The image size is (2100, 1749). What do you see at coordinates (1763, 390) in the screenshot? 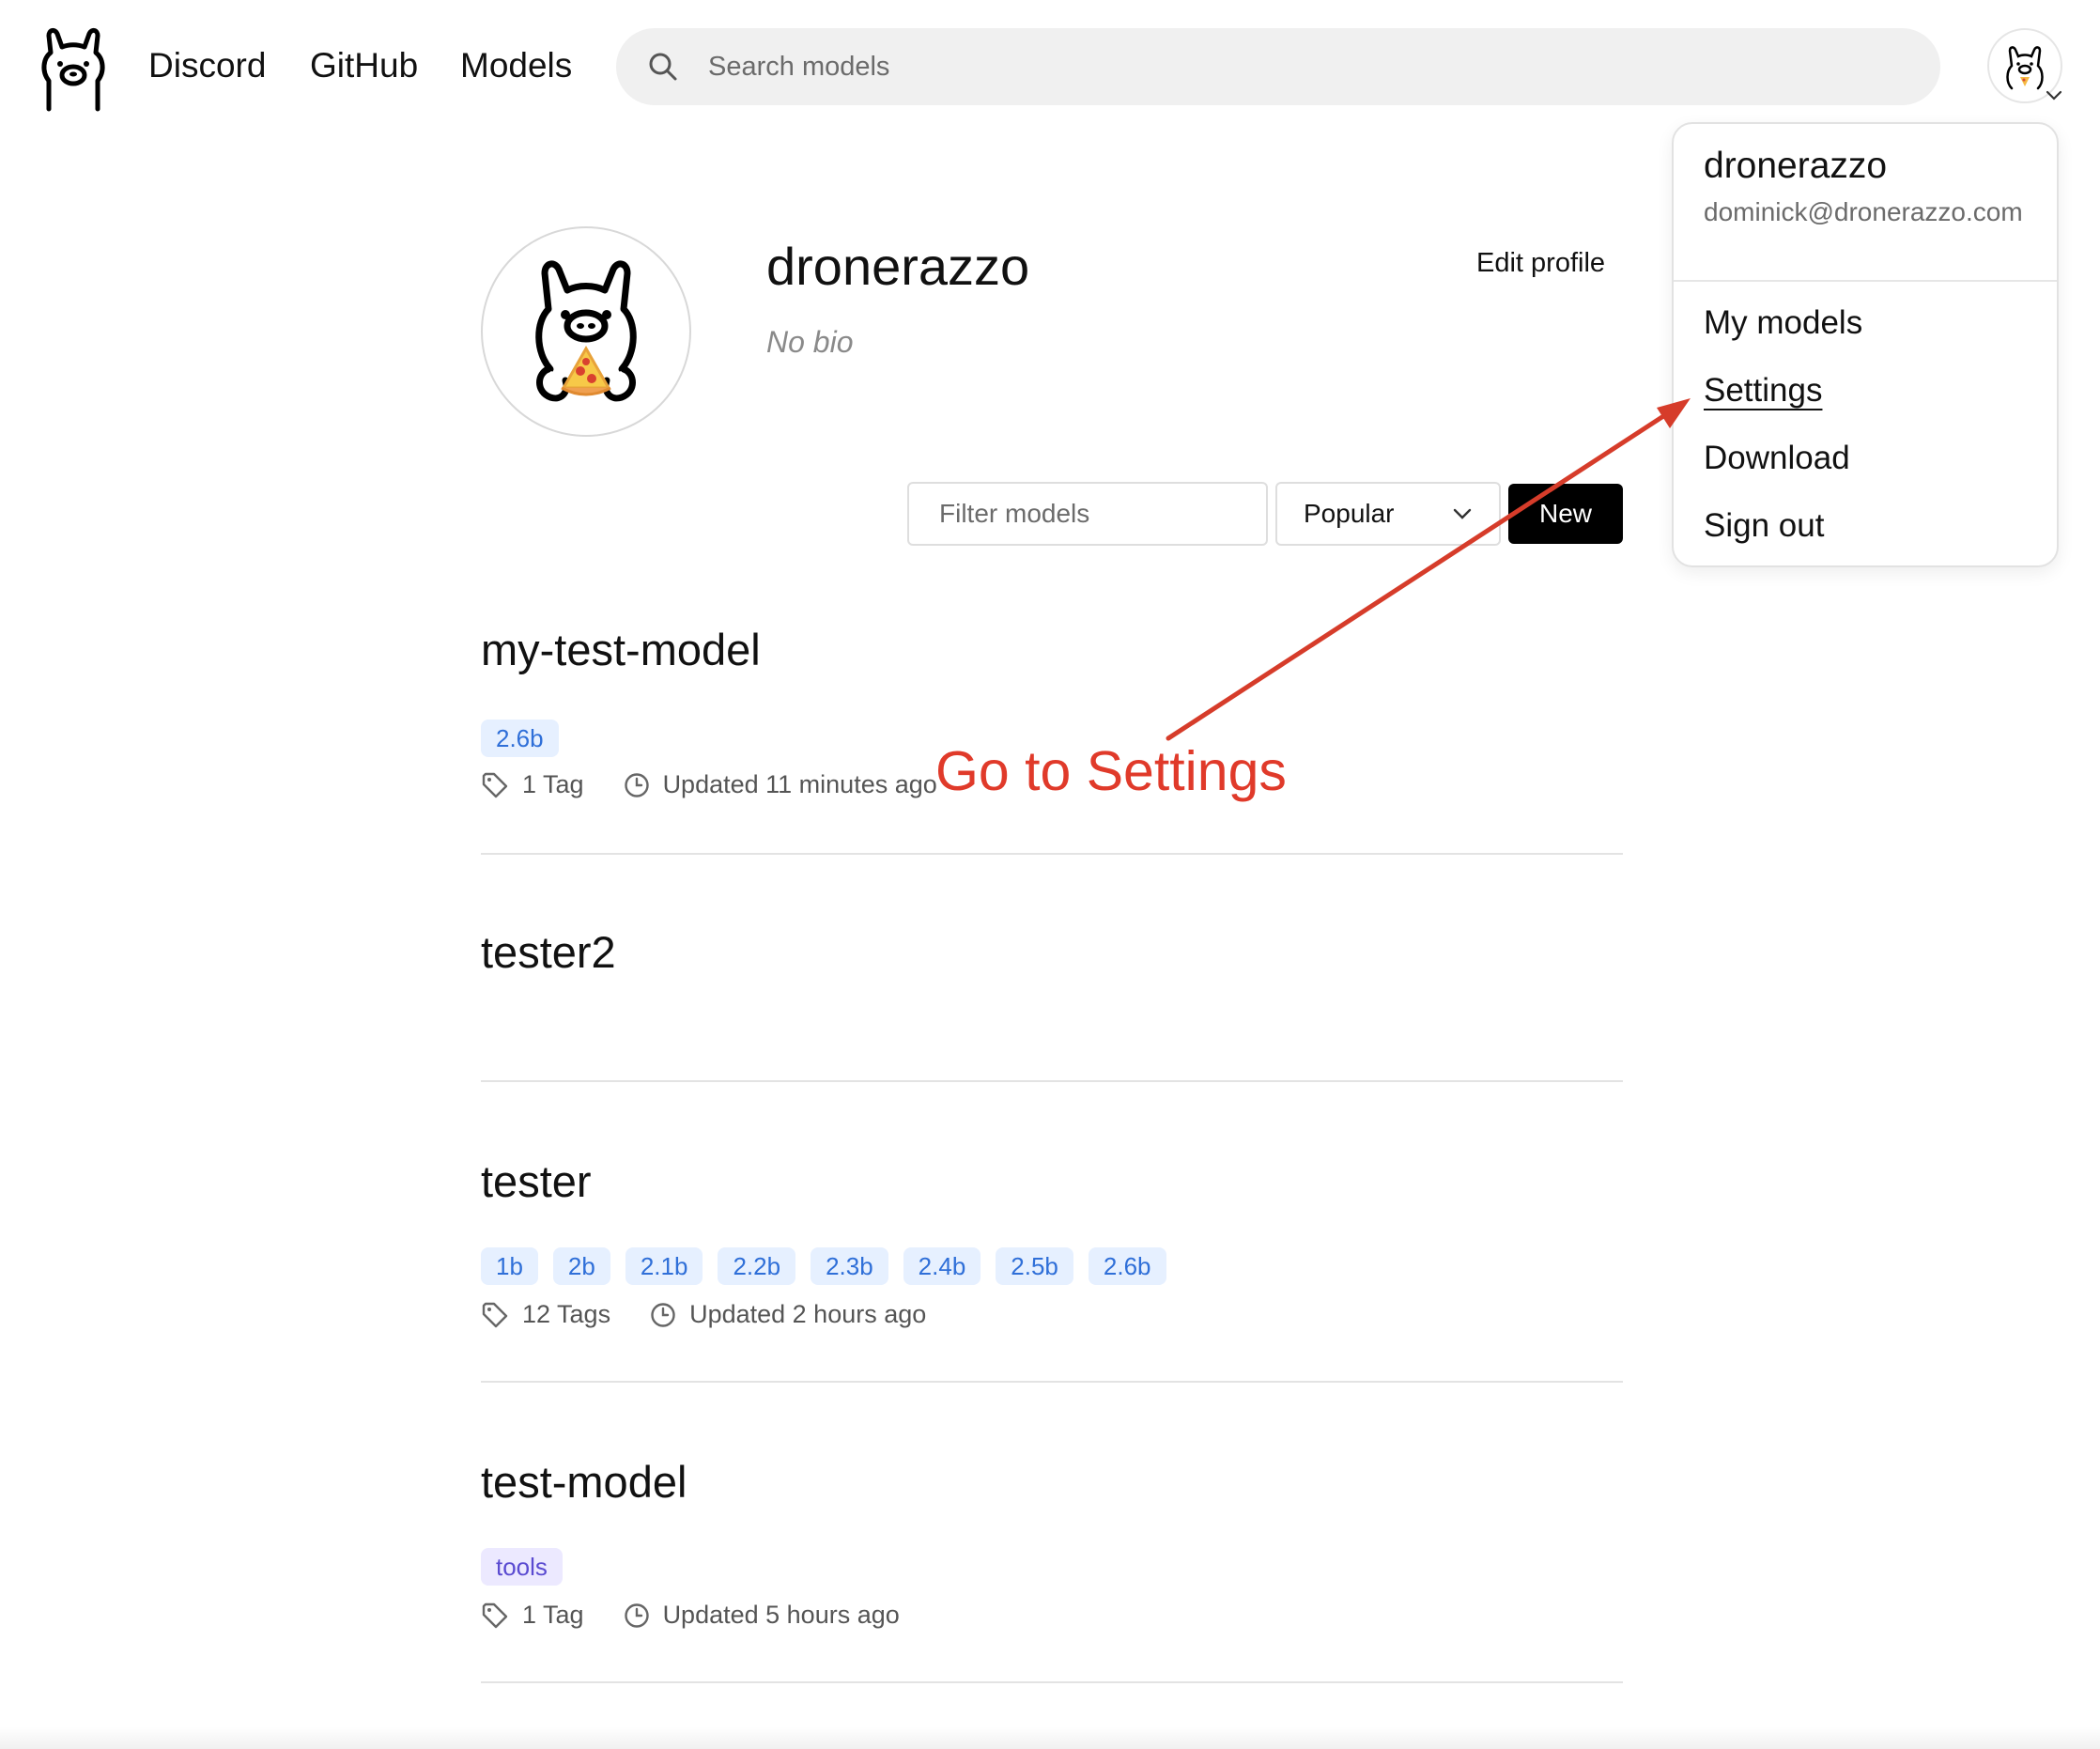
I see `menu-item-settings: Settings` at bounding box center [1763, 390].